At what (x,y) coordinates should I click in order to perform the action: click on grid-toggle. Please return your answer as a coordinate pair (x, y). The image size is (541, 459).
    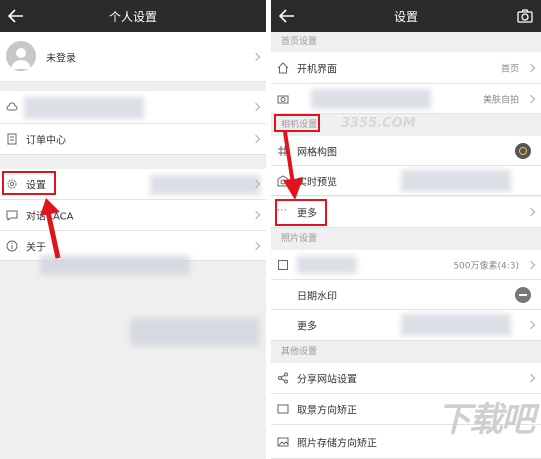
    Looking at the image, I should click on (523, 150).